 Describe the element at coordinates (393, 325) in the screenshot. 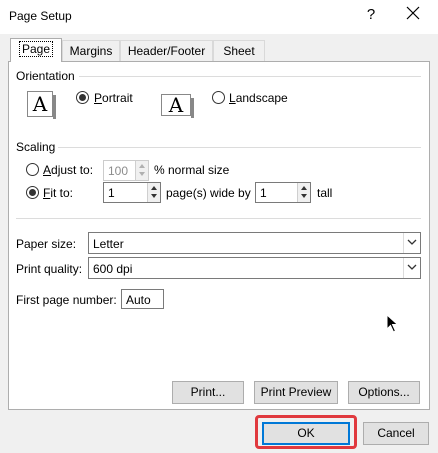

I see `mouse-cursor-icon` at that location.